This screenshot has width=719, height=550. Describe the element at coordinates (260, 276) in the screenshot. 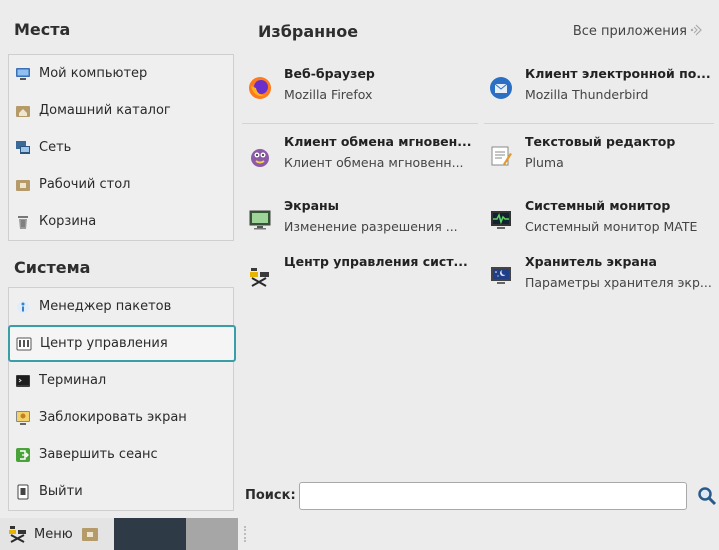

I see `alt-control-center-icon` at that location.